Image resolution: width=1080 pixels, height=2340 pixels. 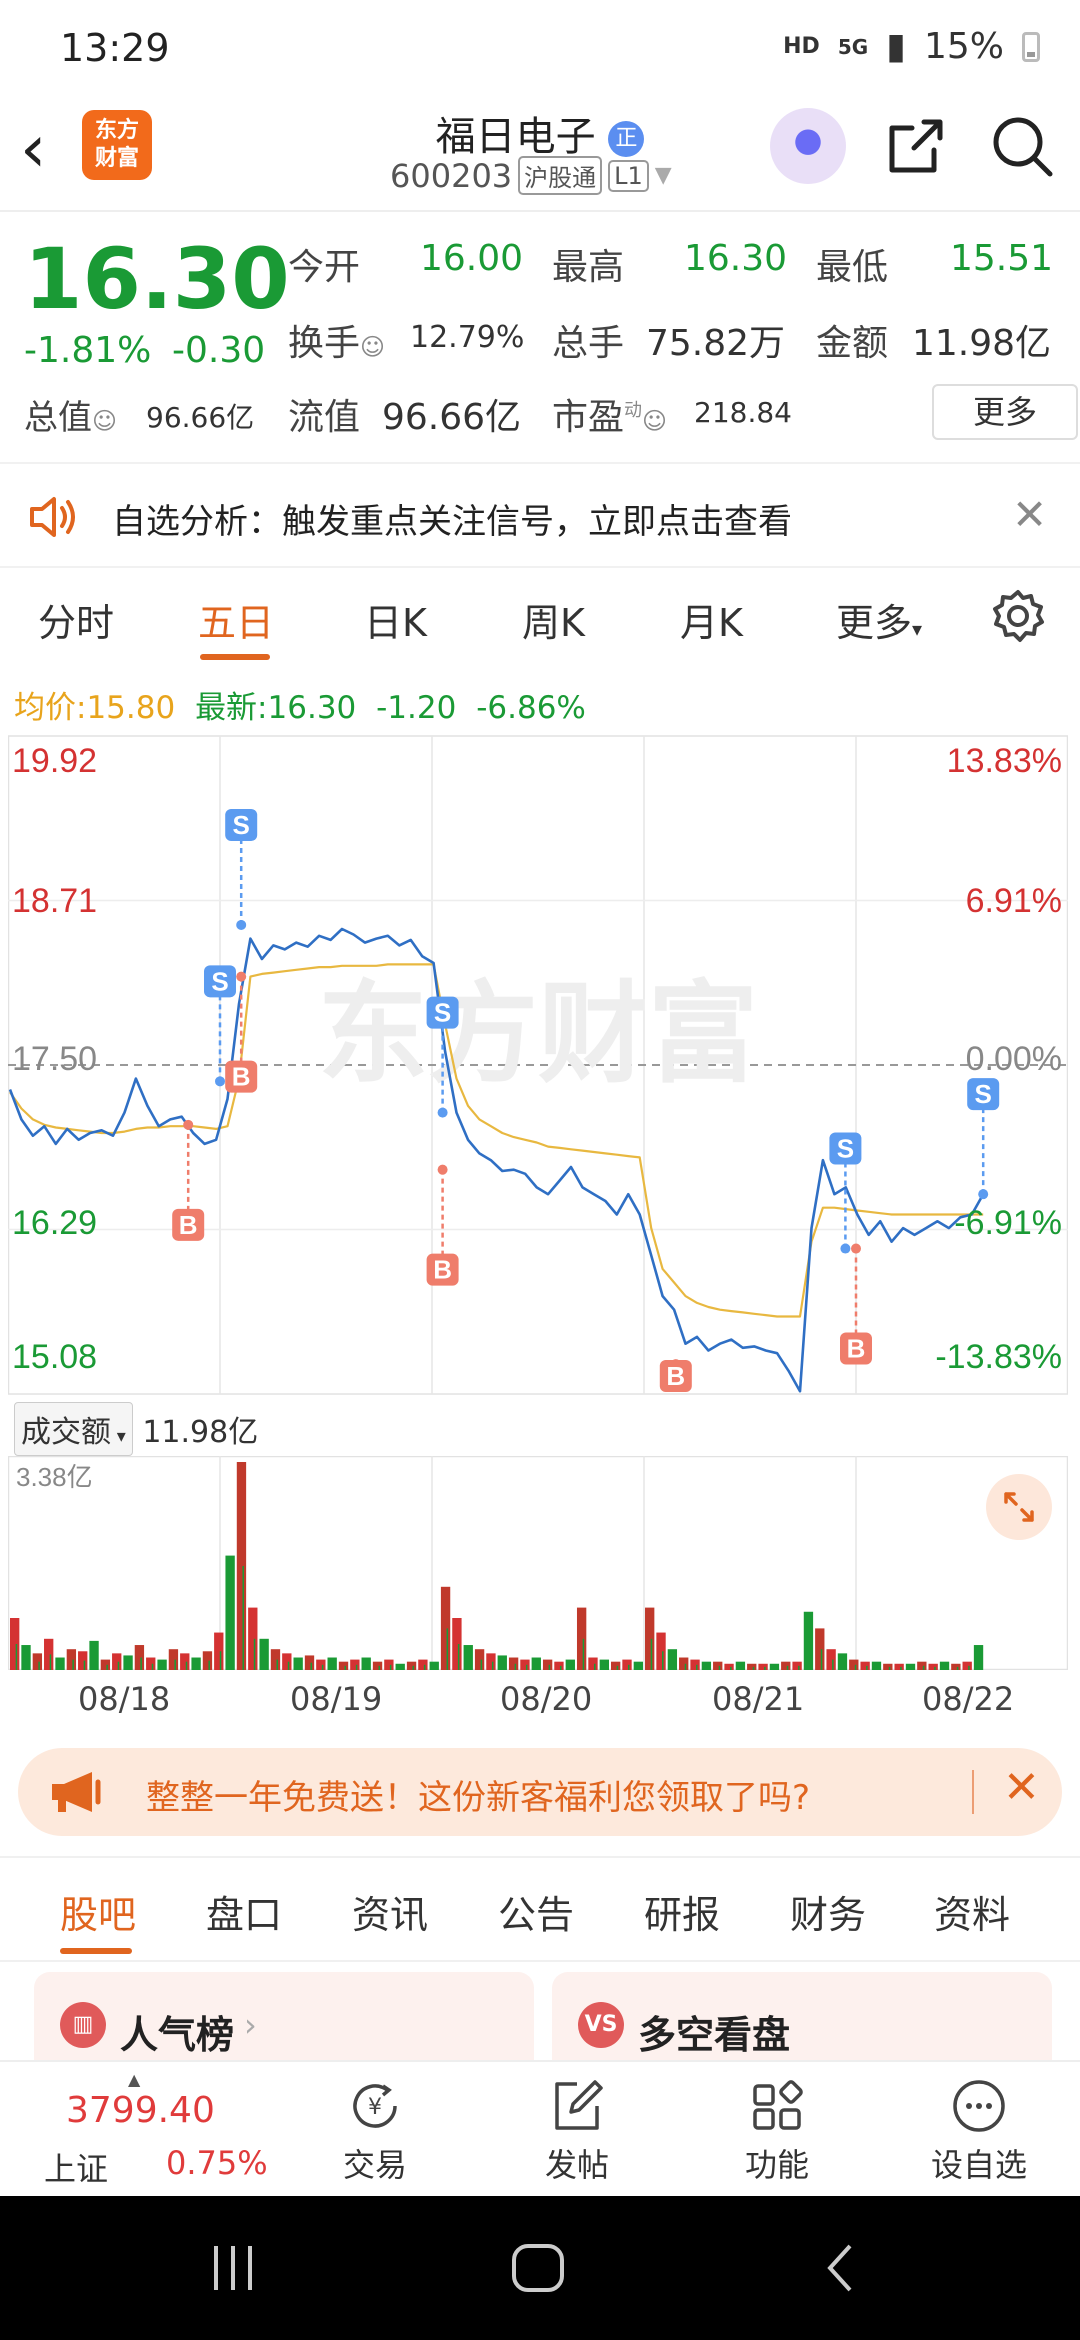 What do you see at coordinates (978, 2165) in the screenshot?
I see `nav-label: 设自选` at bounding box center [978, 2165].